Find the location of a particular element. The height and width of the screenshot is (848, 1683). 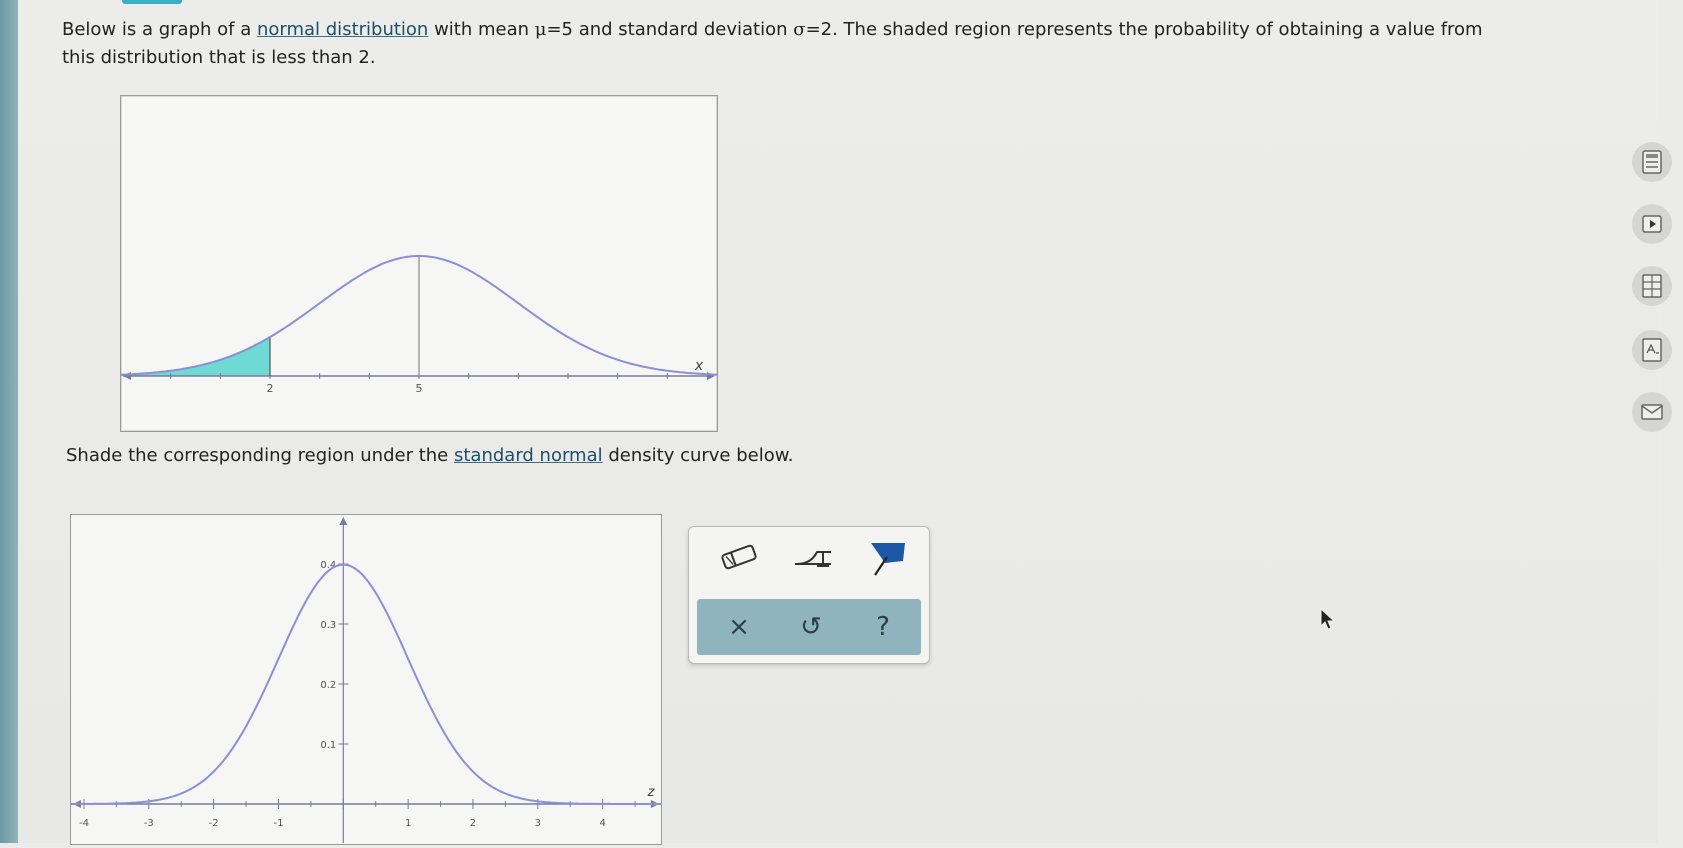

calculator-button is located at coordinates (1652, 162).